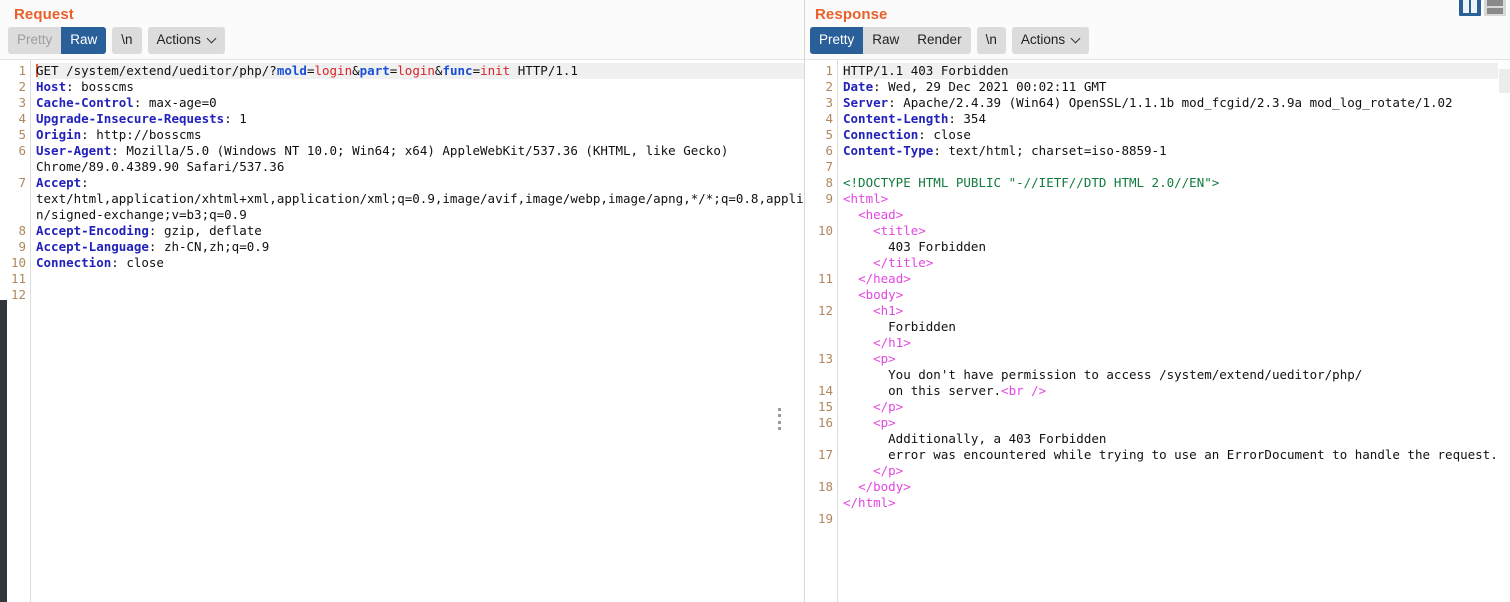 The width and height of the screenshot is (1510, 602). Describe the element at coordinates (1176, 263) in the screenshot. I see `response-code-line: </title>` at that location.